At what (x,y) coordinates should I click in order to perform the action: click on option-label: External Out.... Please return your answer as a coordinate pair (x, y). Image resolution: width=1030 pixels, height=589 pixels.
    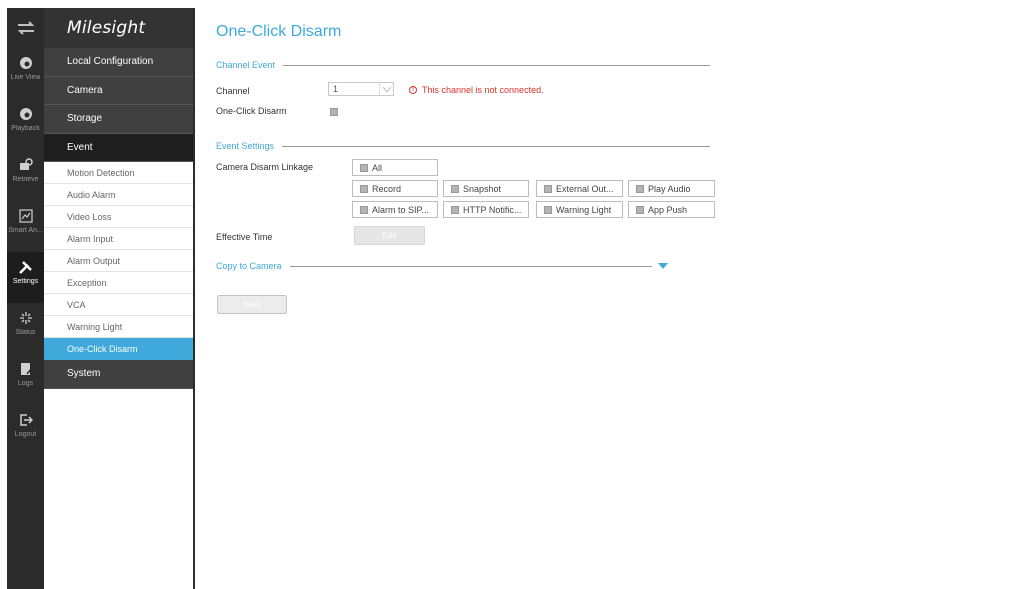
    Looking at the image, I should click on (585, 188).